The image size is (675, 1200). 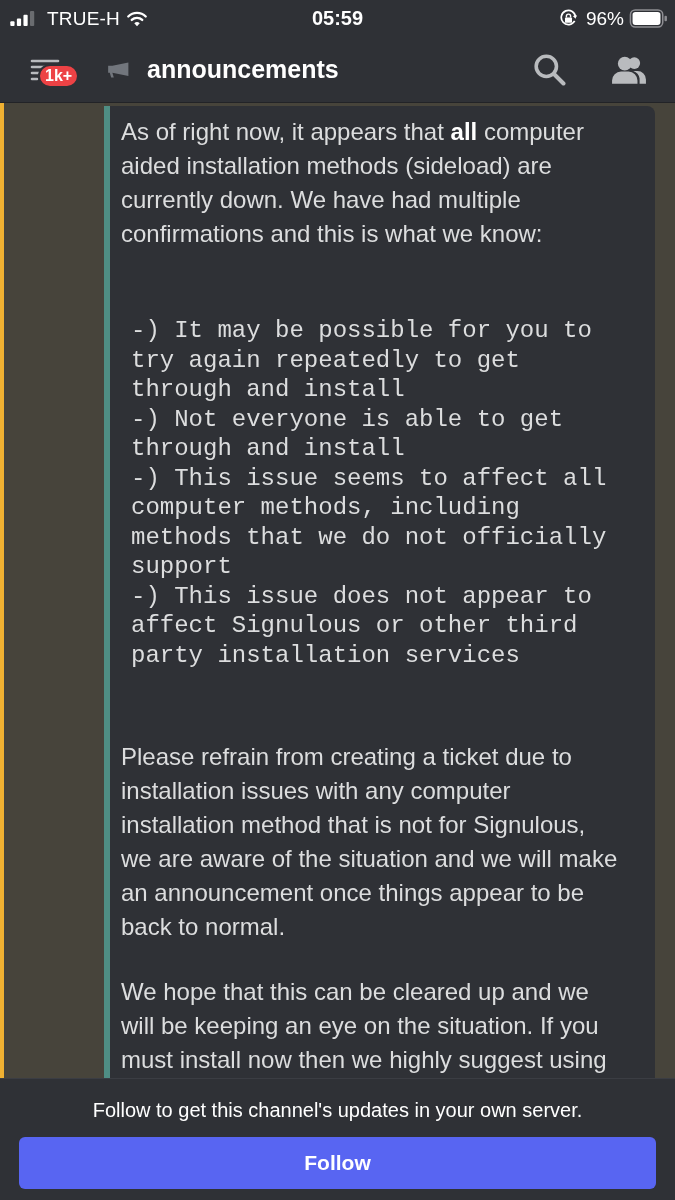 What do you see at coordinates (118, 69) in the screenshot?
I see `megaphone-icon` at bounding box center [118, 69].